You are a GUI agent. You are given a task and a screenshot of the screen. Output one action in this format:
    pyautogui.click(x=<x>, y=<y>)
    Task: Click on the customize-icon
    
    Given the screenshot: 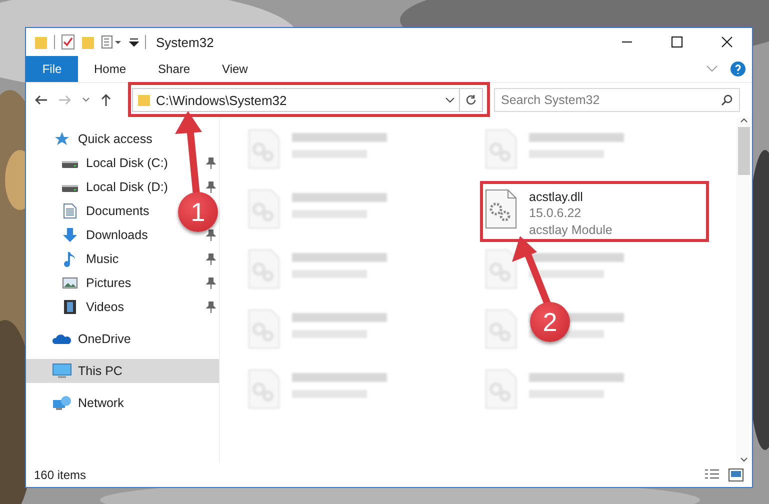 What is the action you would take?
    pyautogui.click(x=134, y=42)
    